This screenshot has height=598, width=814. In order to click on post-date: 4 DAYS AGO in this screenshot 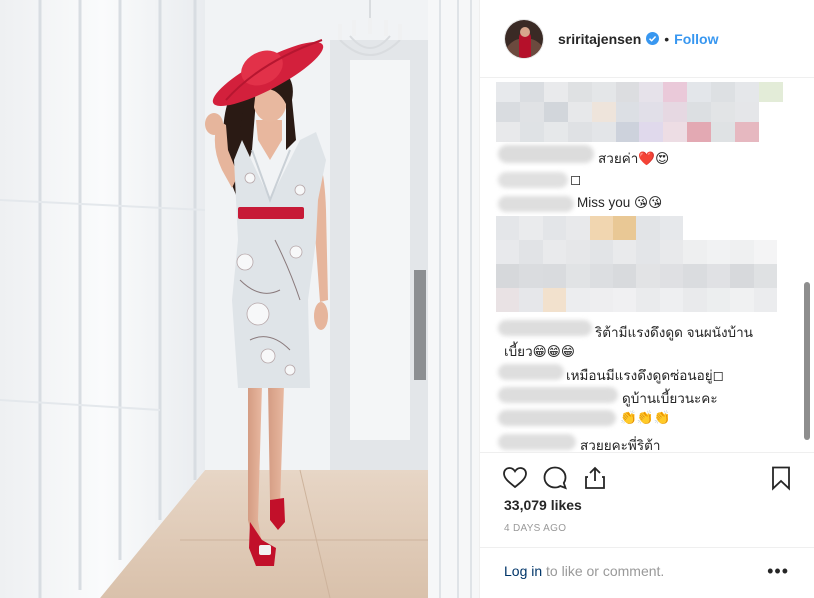, I will do `click(535, 528)`.